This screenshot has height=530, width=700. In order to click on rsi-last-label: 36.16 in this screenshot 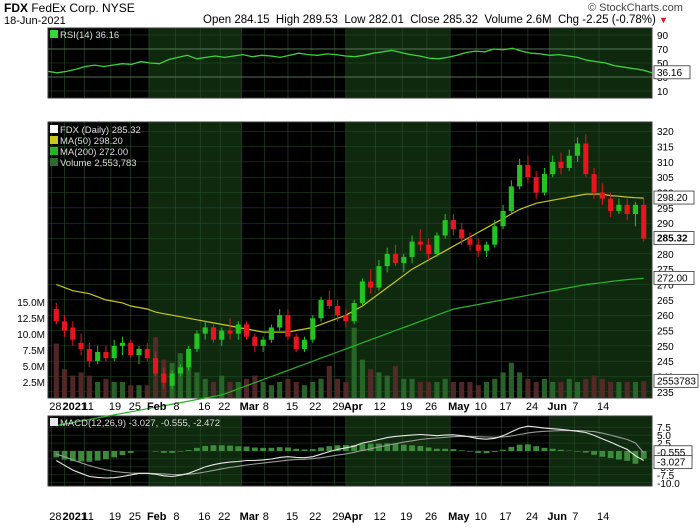, I will do `click(669, 73)`.